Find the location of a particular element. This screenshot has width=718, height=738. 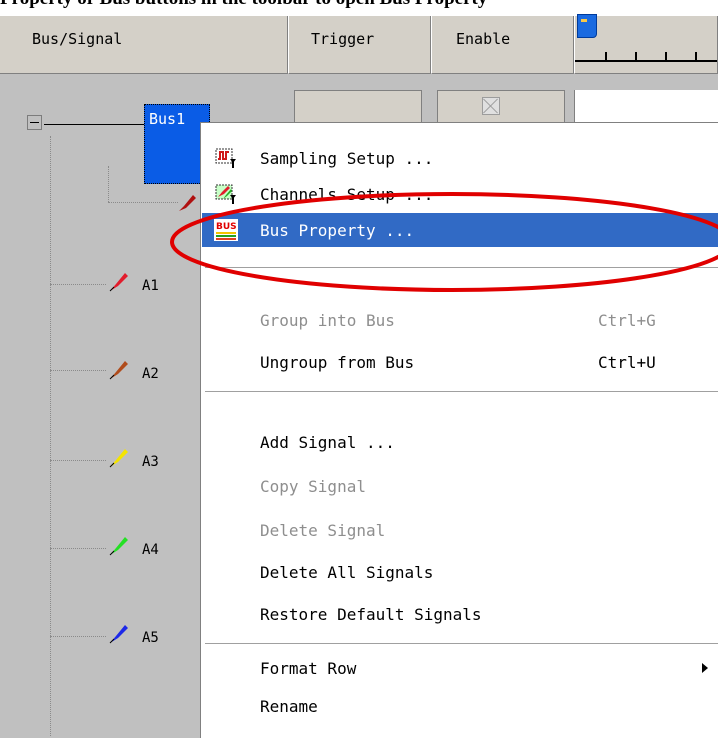

menu-item-ungroup-from-bus: Ungroup from Bus Ctrl+U is located at coordinates (460, 362).